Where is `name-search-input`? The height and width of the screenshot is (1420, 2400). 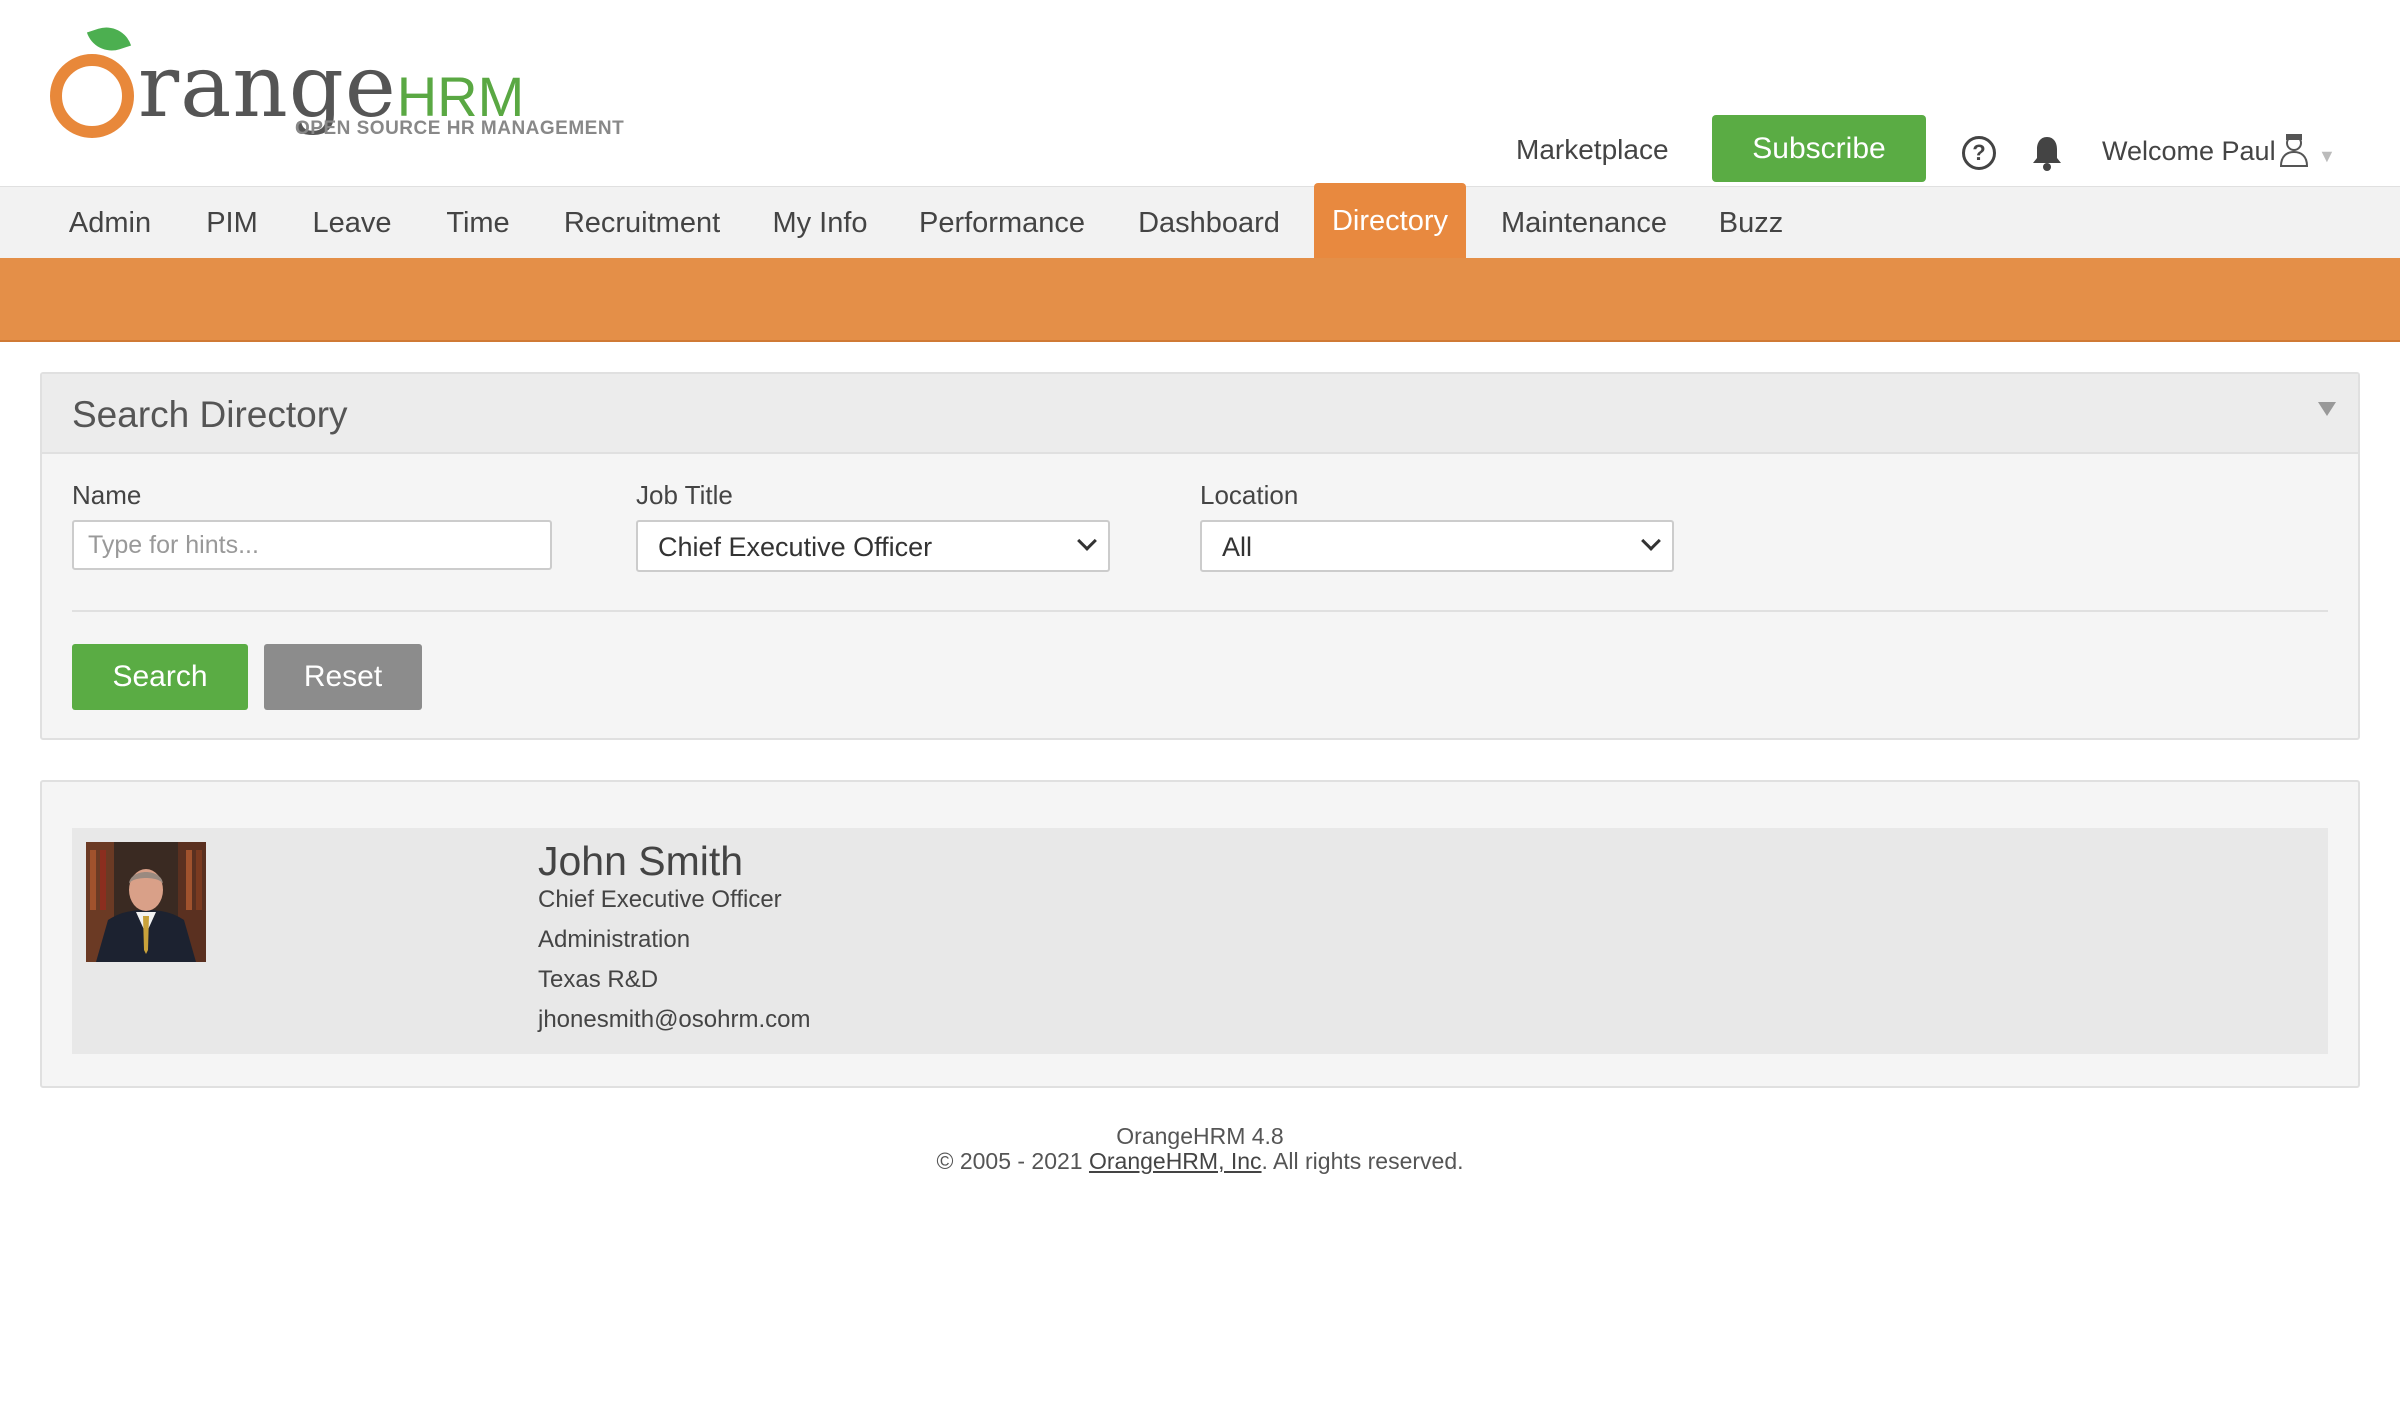
name-search-input is located at coordinates (312, 545).